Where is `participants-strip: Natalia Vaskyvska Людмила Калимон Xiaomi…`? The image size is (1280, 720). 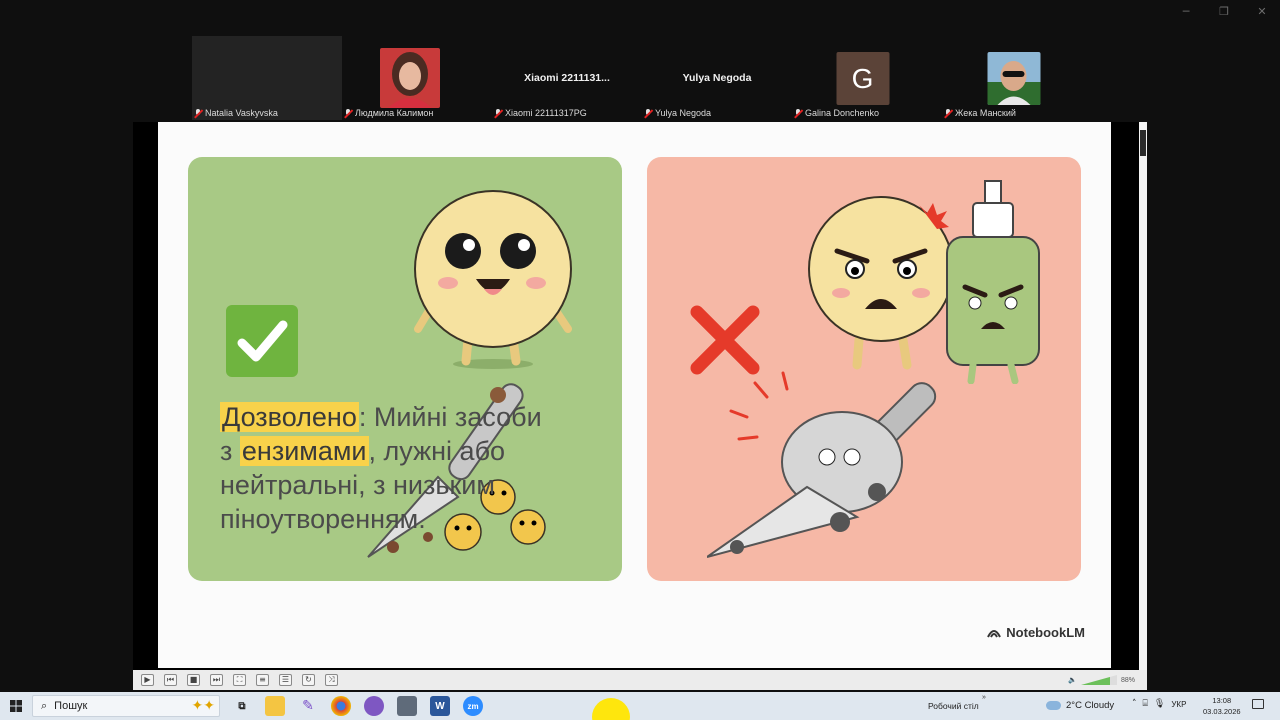 participants-strip: Natalia Vaskyvska Людмила Калимон Xiaomi… is located at coordinates (642, 79).